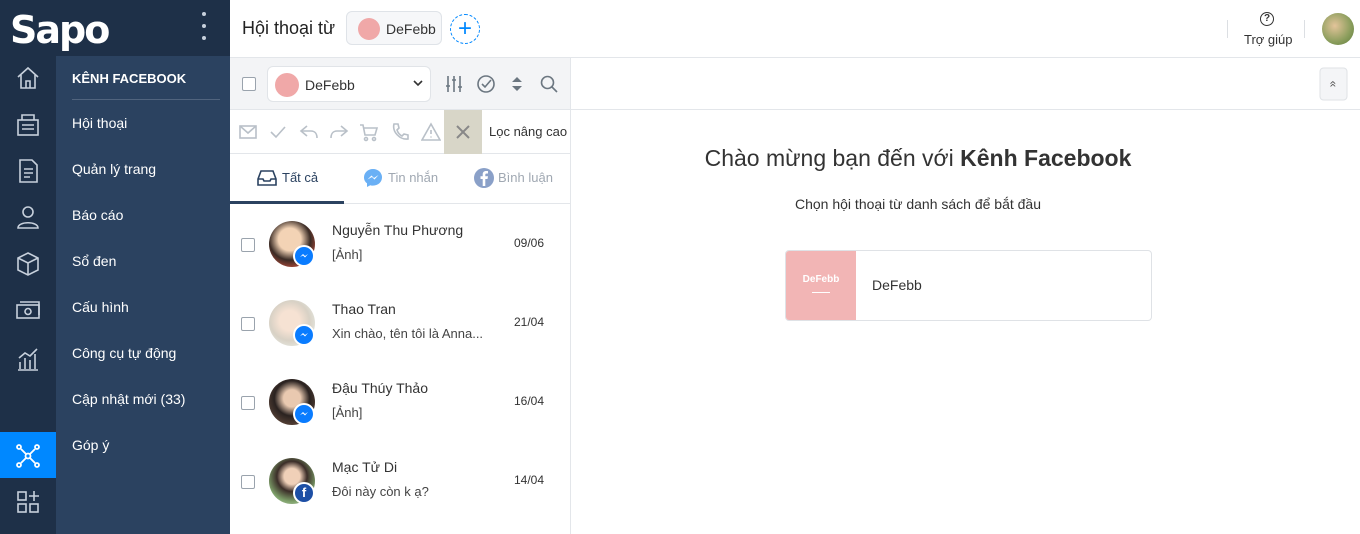 The image size is (1360, 534). Describe the element at coordinates (821, 285) in the screenshot. I see `page-thumbnail: DeFebb` at that location.